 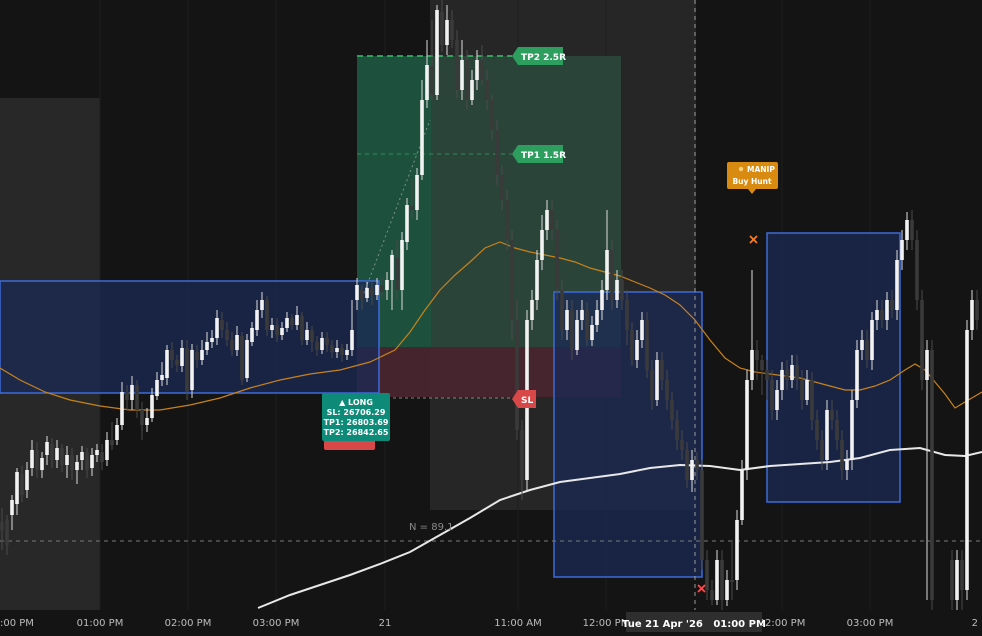 What do you see at coordinates (356, 402) in the screenshot?
I see `trade-direction: ▲ LONG` at bounding box center [356, 402].